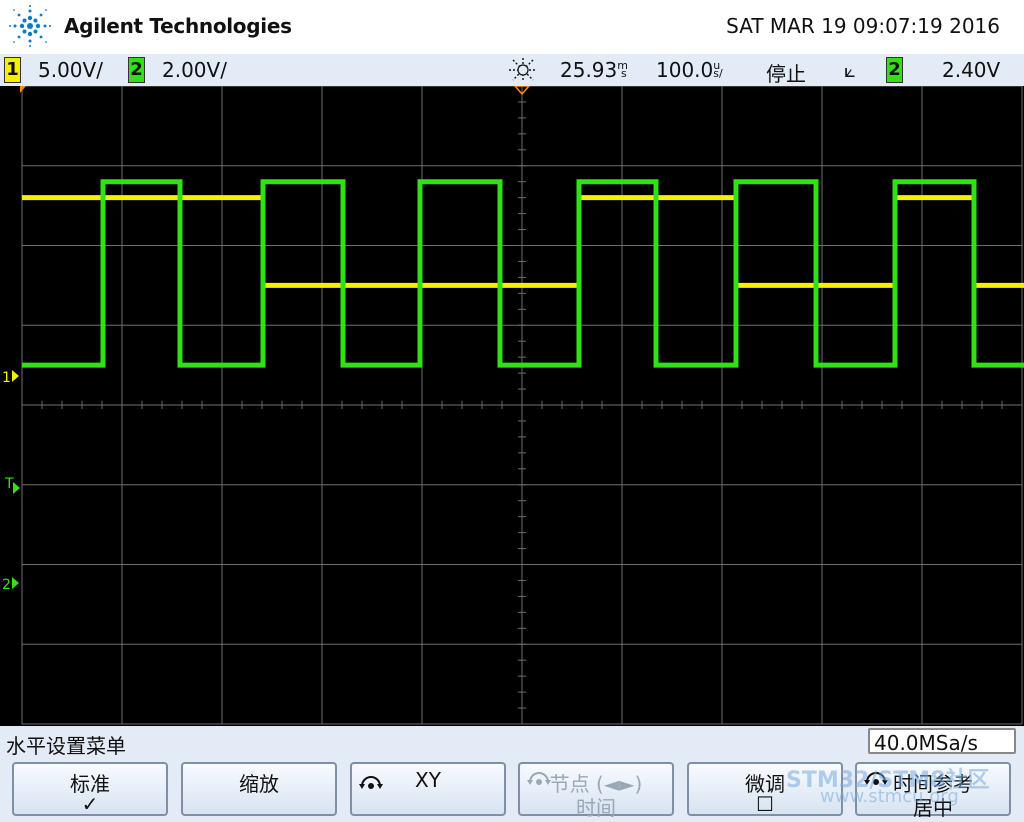 The width and height of the screenshot is (1024, 822). What do you see at coordinates (594, 70) in the screenshot?
I see `delay-value: 25.93ms` at bounding box center [594, 70].